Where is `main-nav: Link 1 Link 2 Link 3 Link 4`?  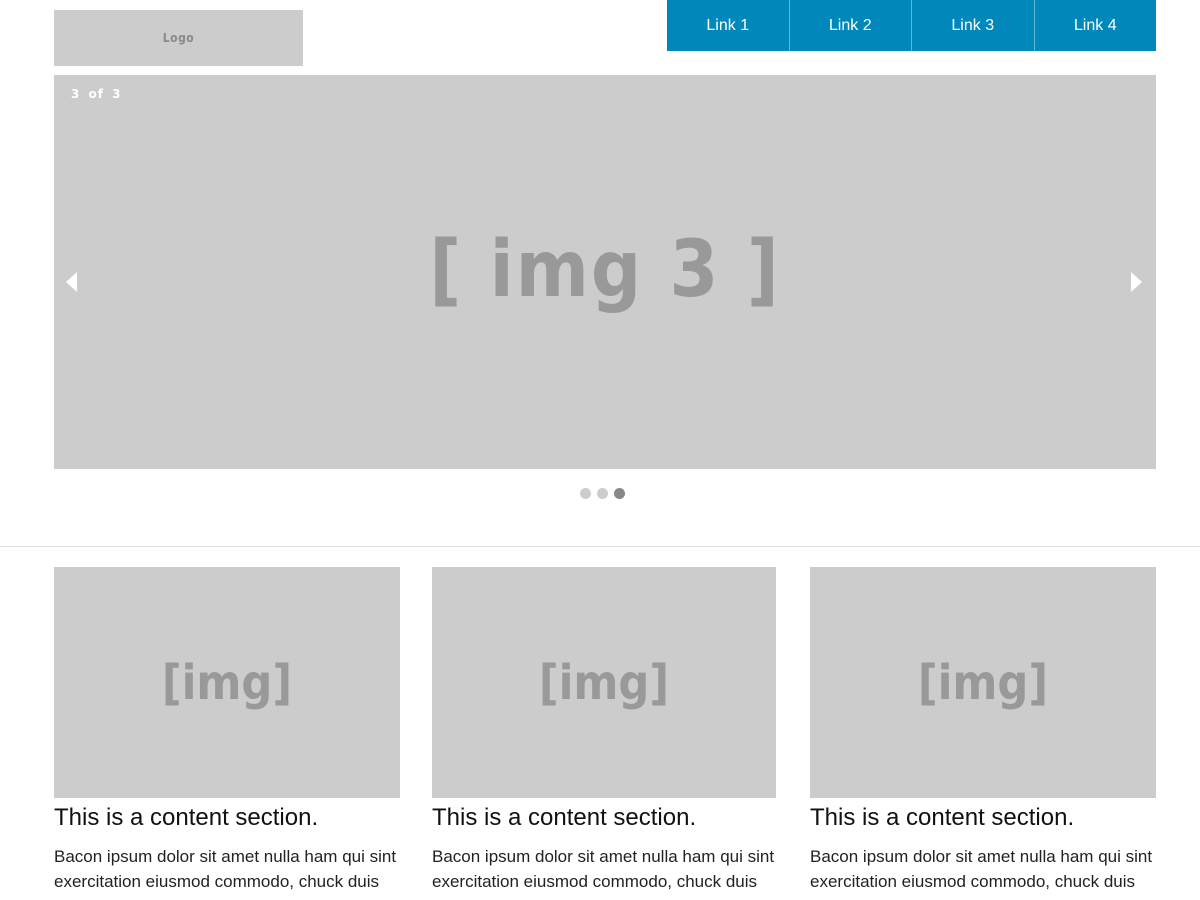
main-nav: Link 1 Link 2 Link 3 Link 4 is located at coordinates (911, 25).